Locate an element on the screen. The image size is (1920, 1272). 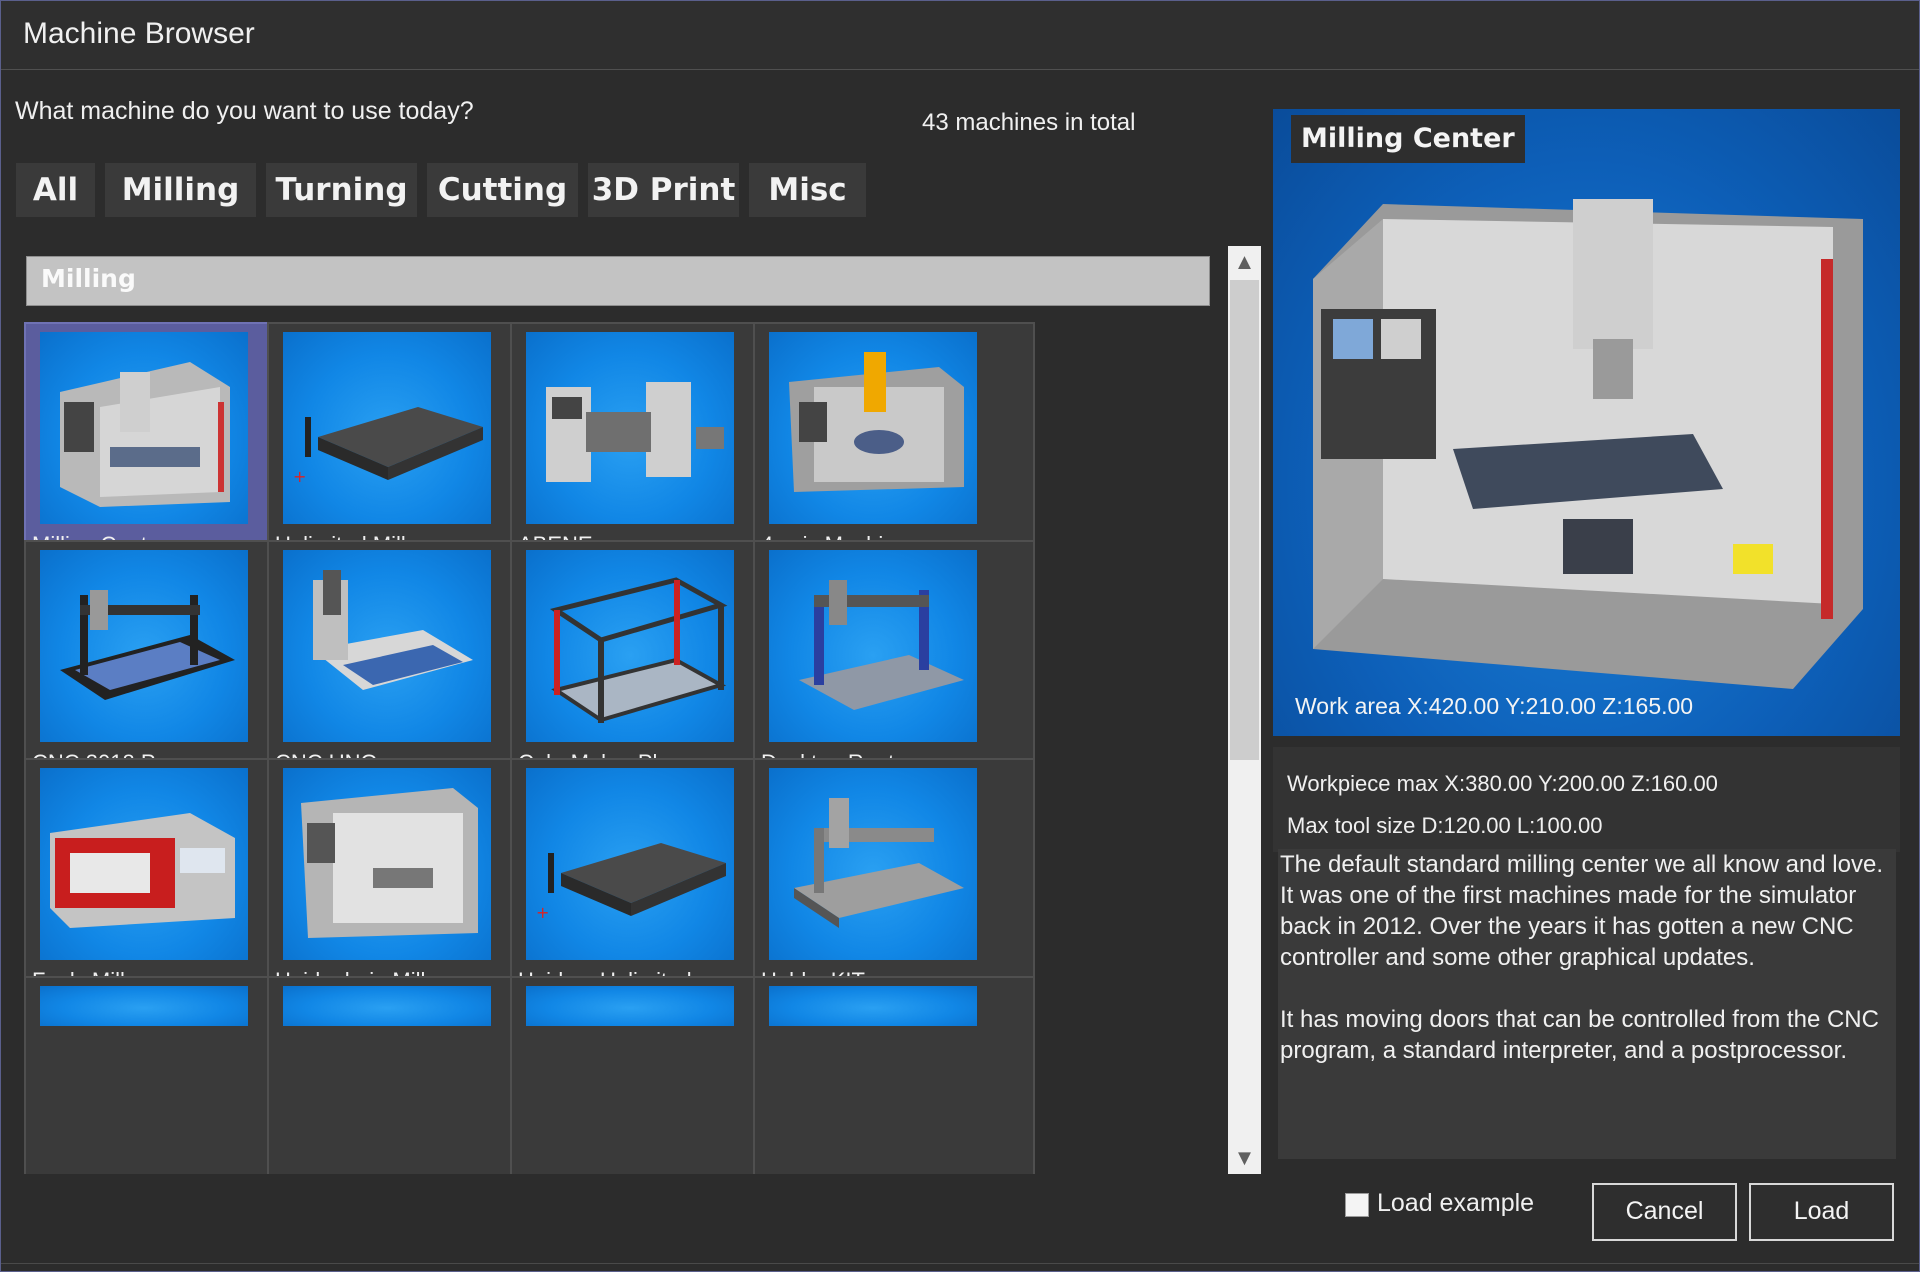
heidenhain-mill-icon is located at coordinates (387, 864).